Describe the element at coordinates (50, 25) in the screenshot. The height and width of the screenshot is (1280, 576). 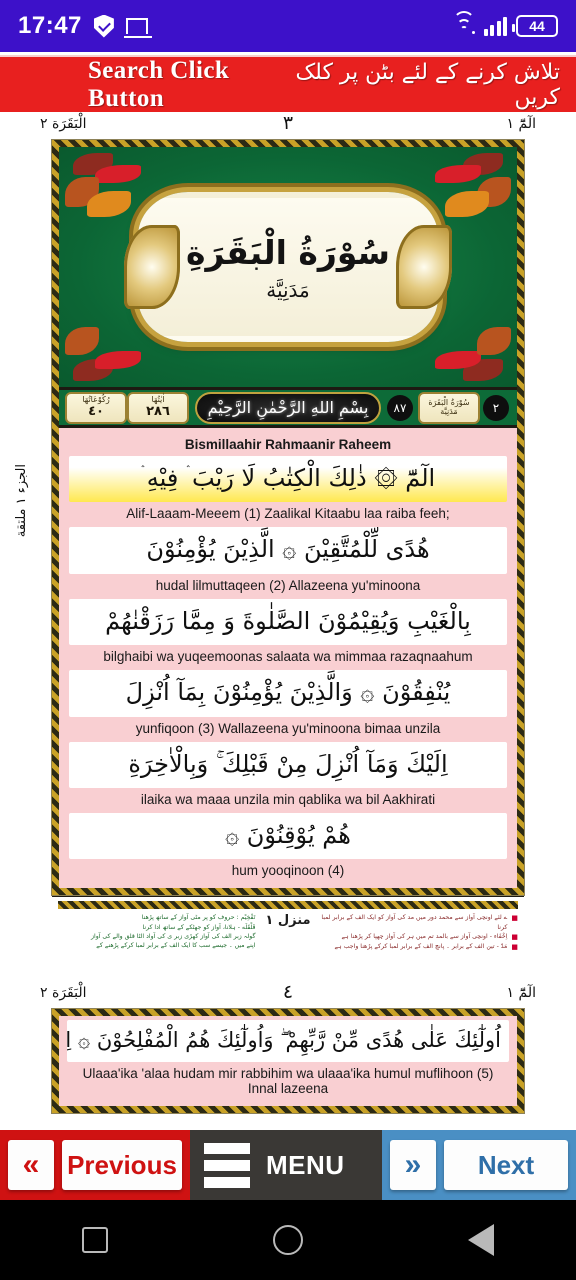
I see `status-time: 17:47` at that location.